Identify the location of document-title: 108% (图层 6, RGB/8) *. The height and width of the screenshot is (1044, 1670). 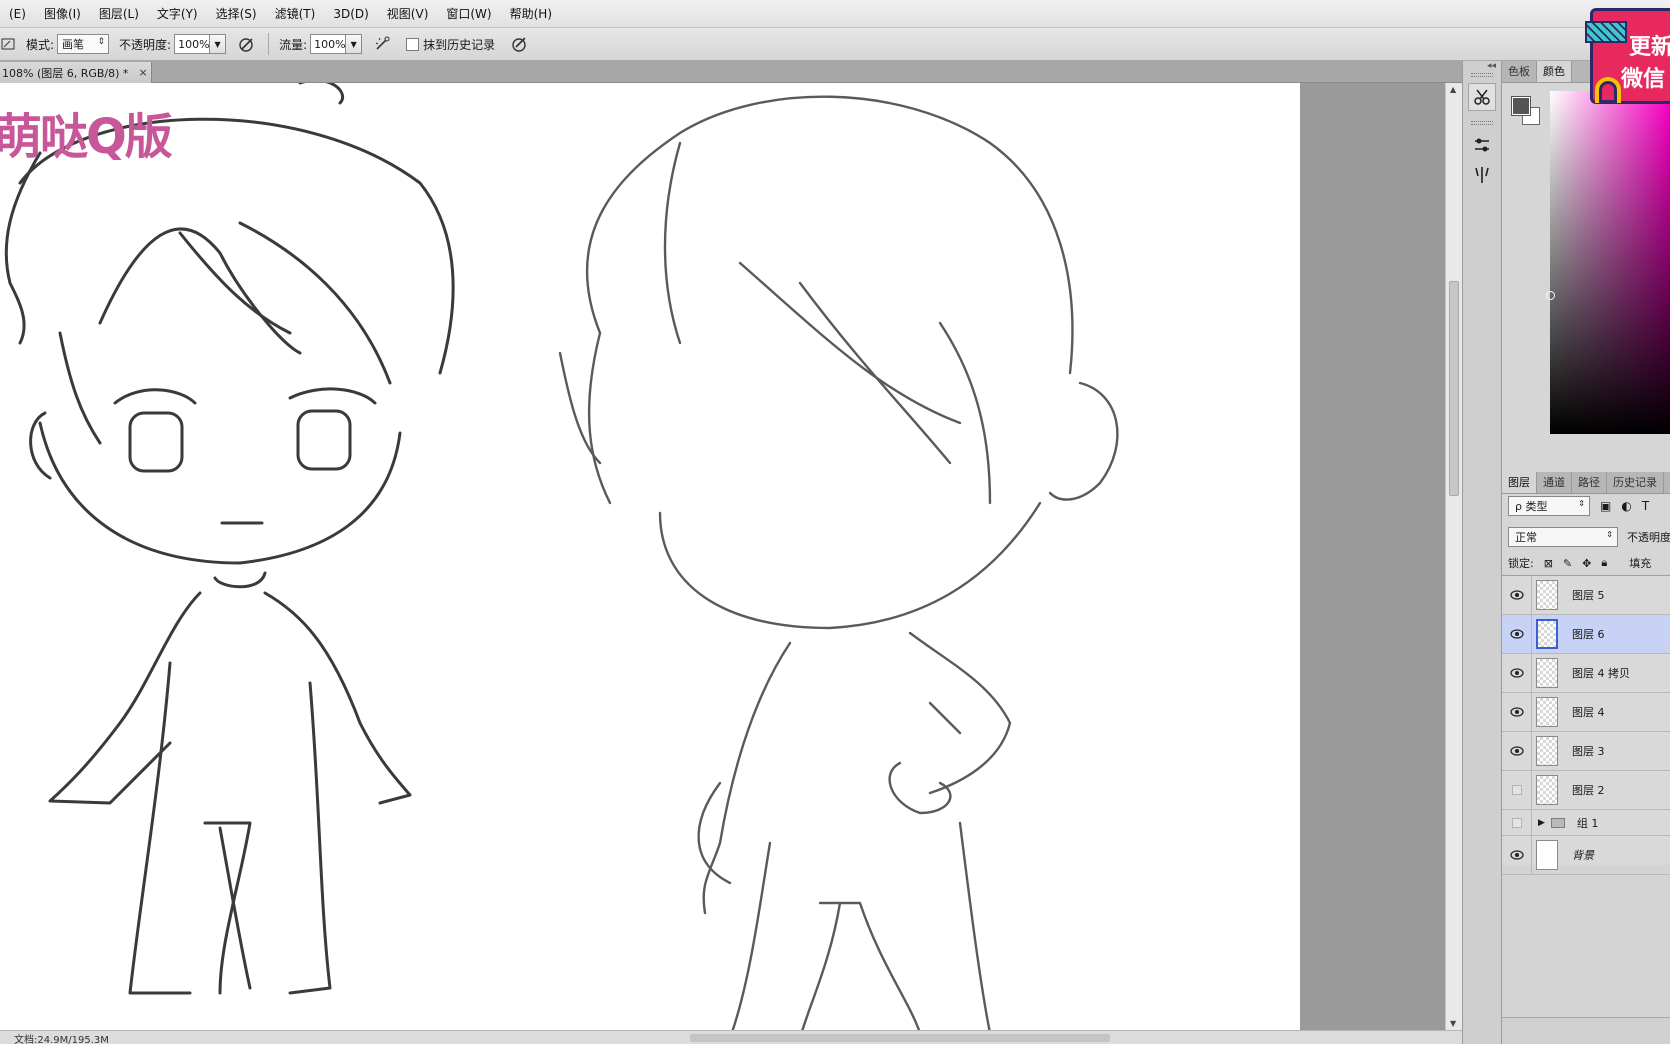
(65, 73).